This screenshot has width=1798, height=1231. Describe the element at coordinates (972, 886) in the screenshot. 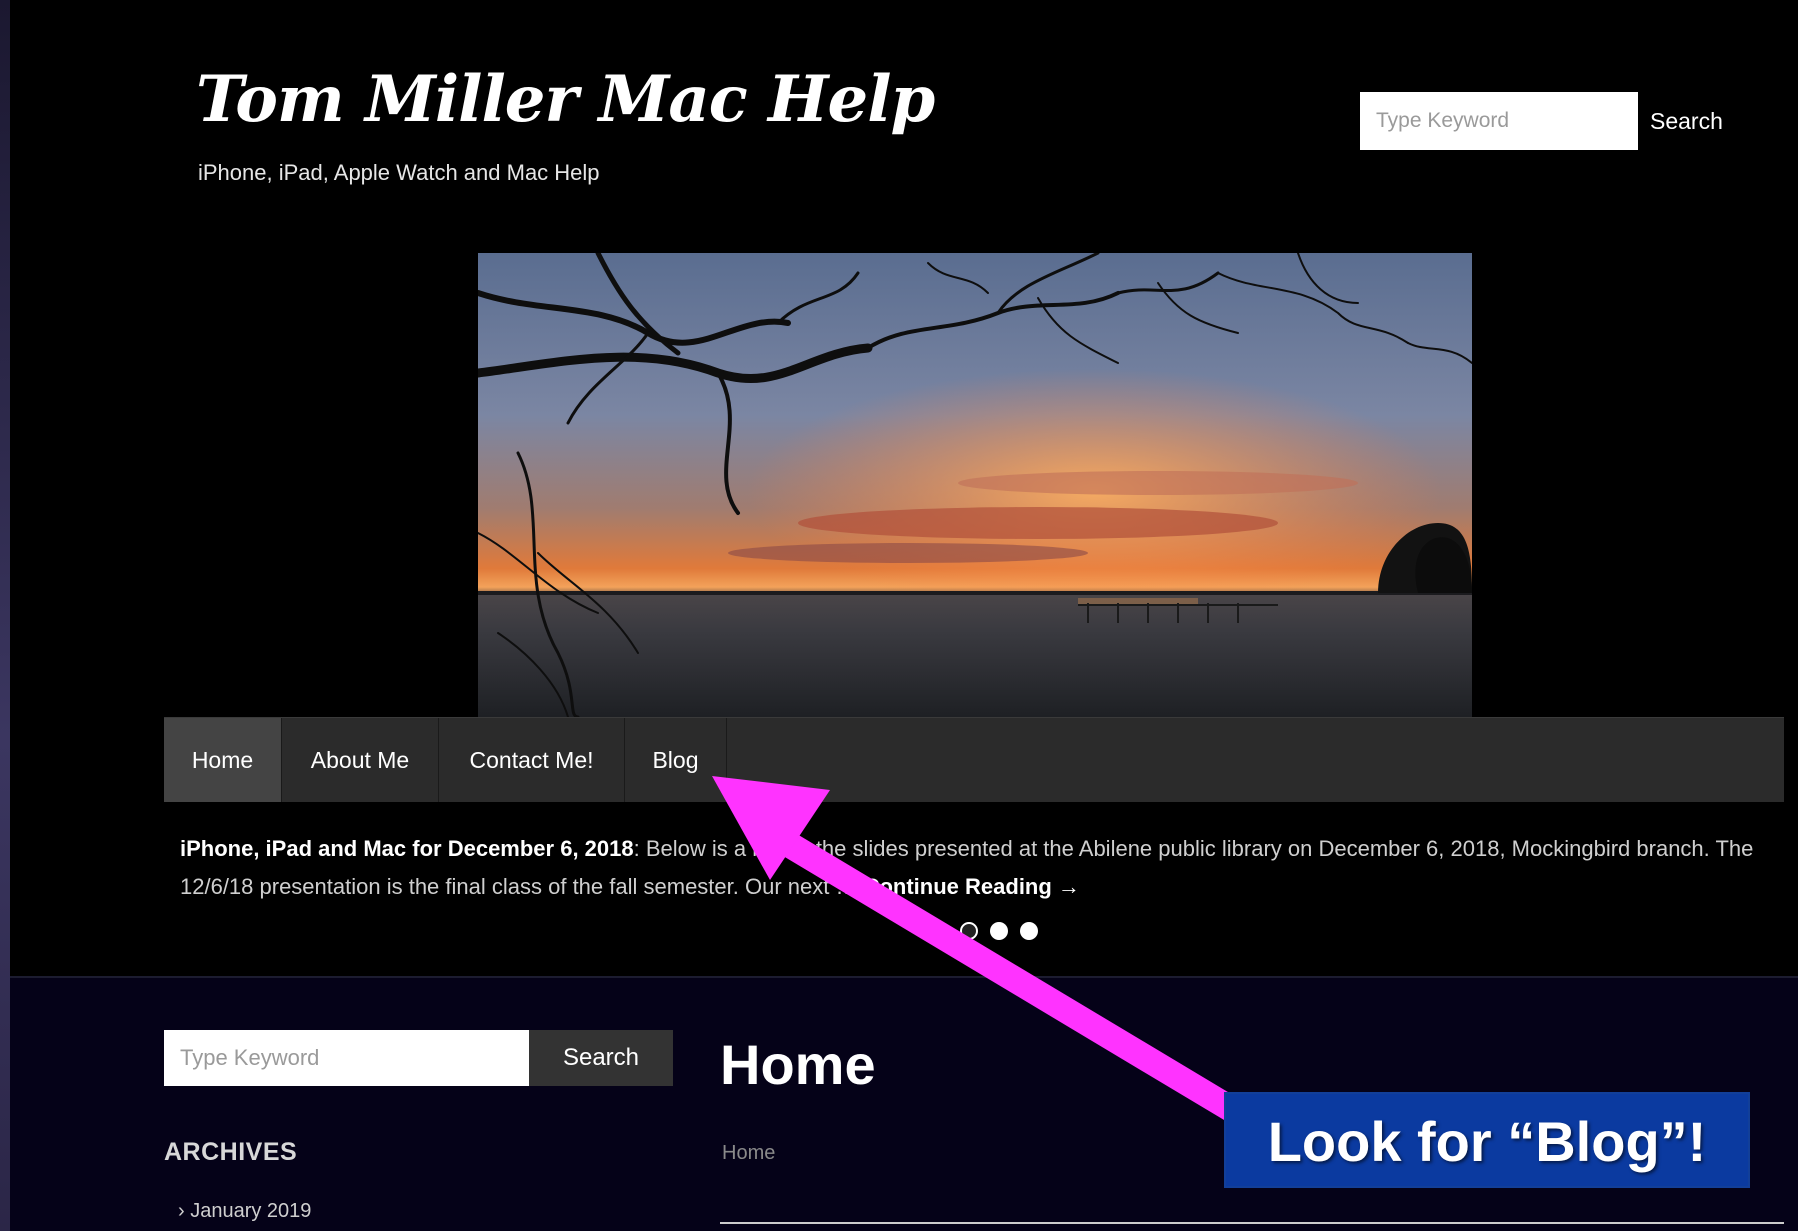

I see `continue-reading-link: Continue Reading →` at that location.